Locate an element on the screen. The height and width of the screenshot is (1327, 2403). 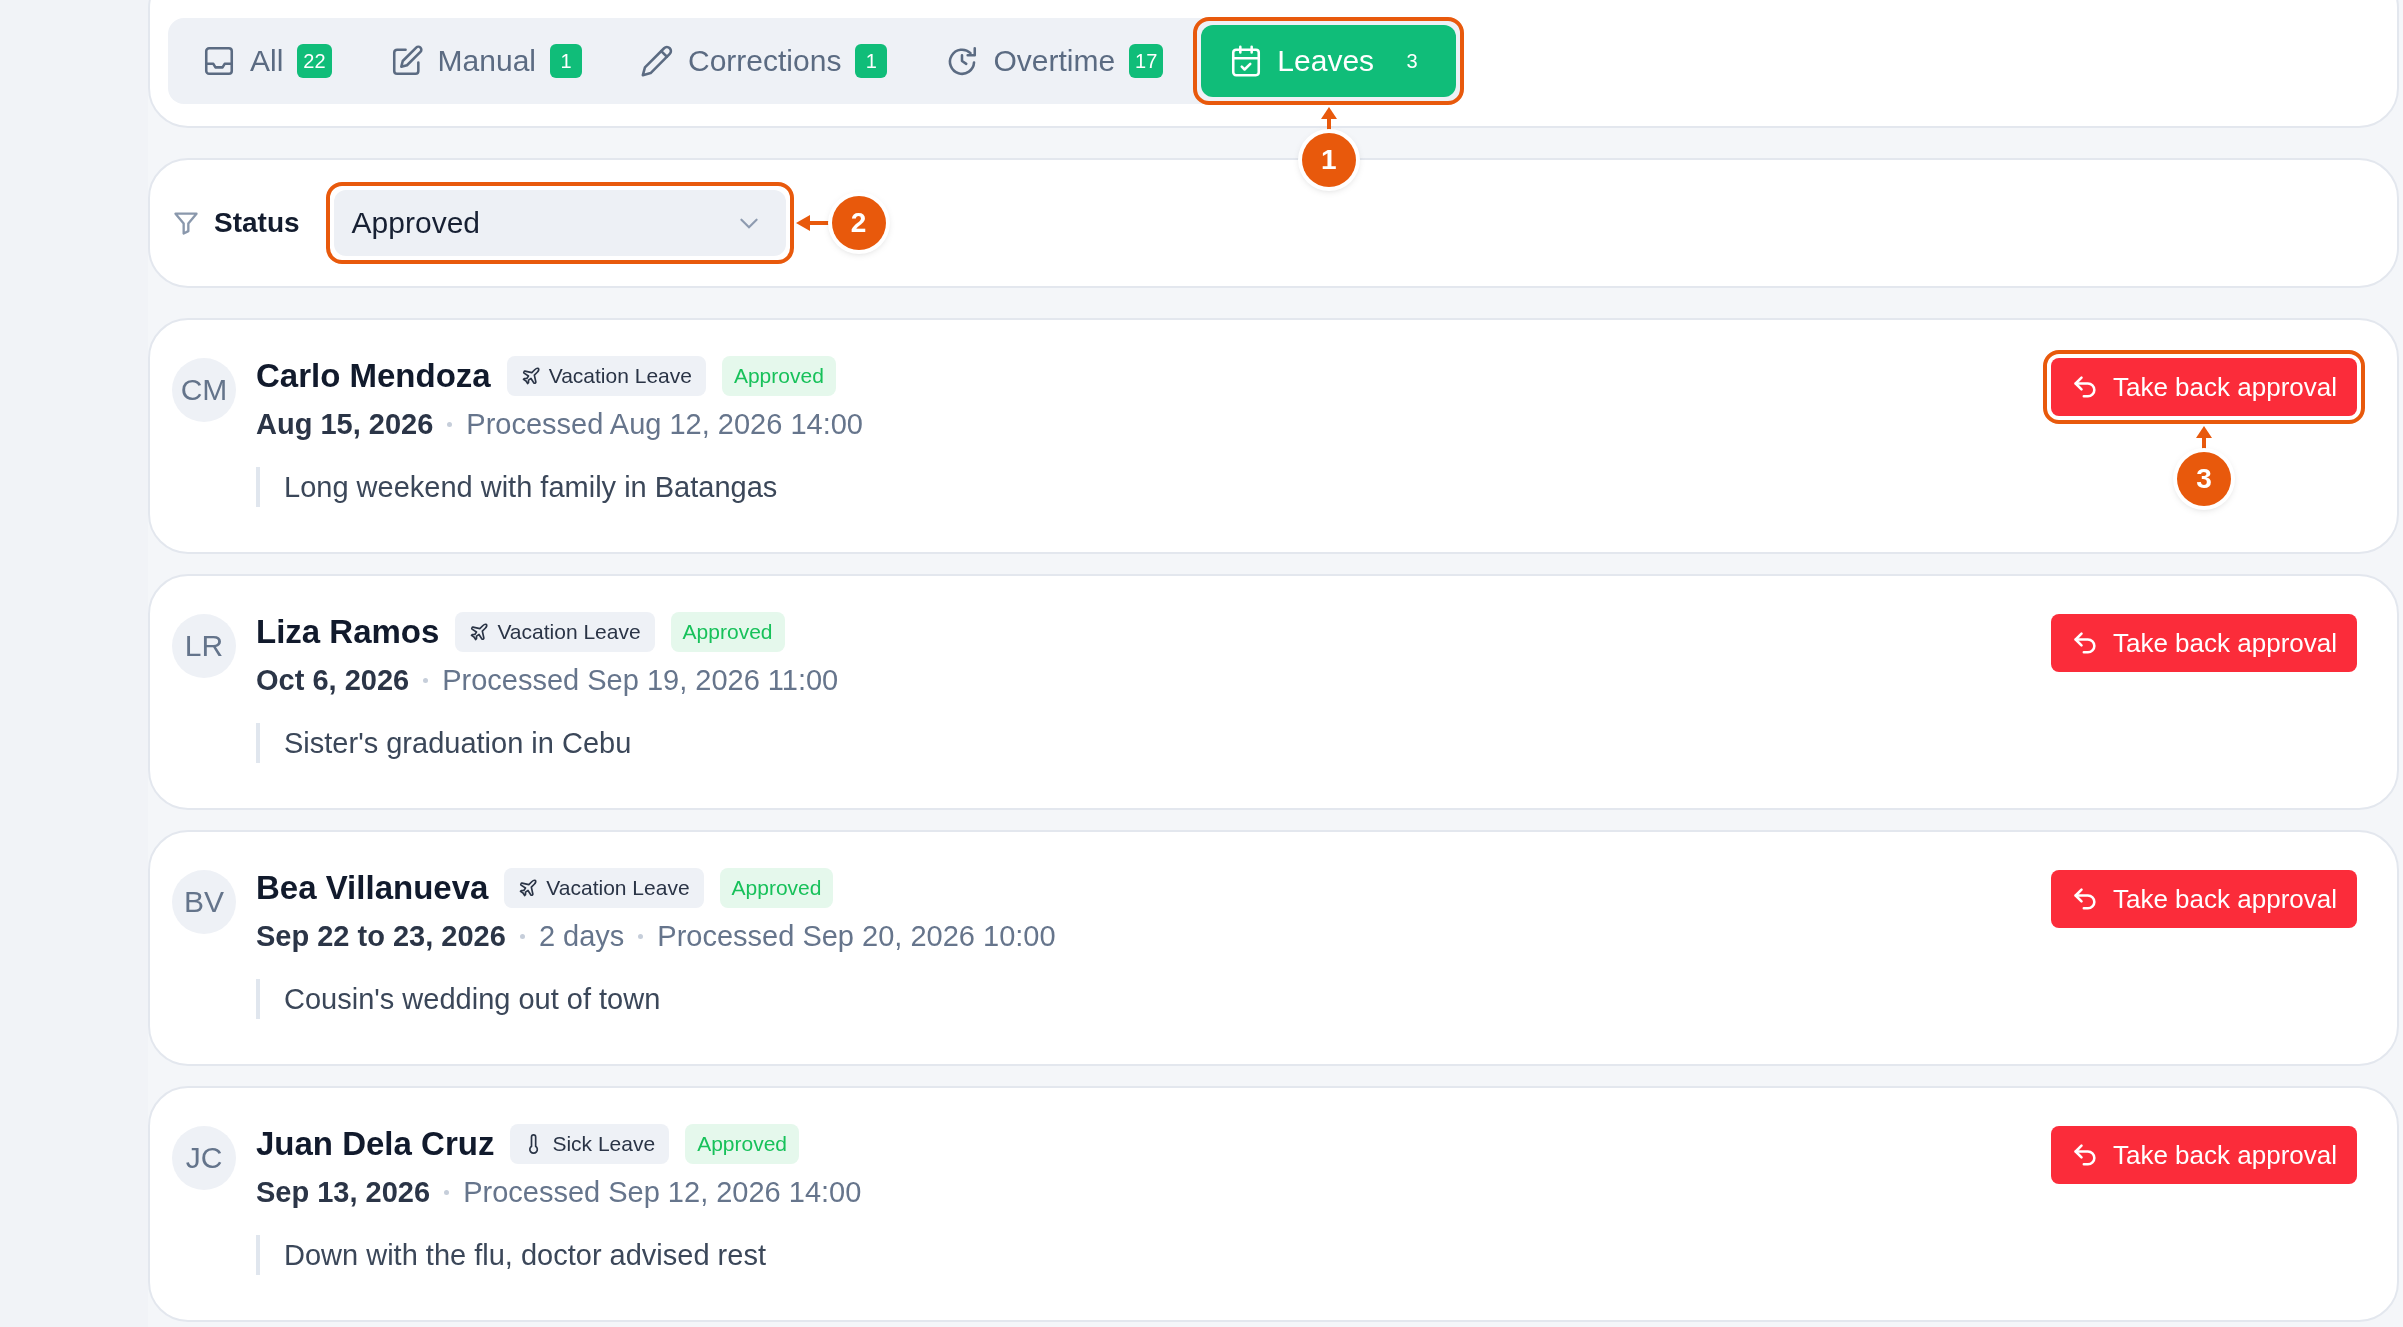
leave-date: Sep 13, 2026 is located at coordinates (343, 1192).